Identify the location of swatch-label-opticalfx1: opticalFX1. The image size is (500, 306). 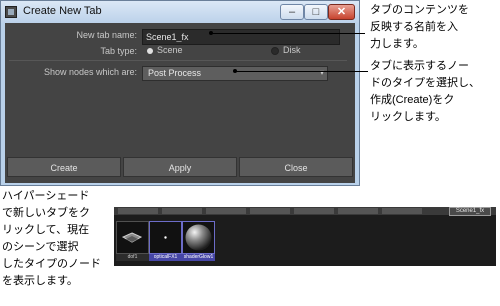
(165, 257).